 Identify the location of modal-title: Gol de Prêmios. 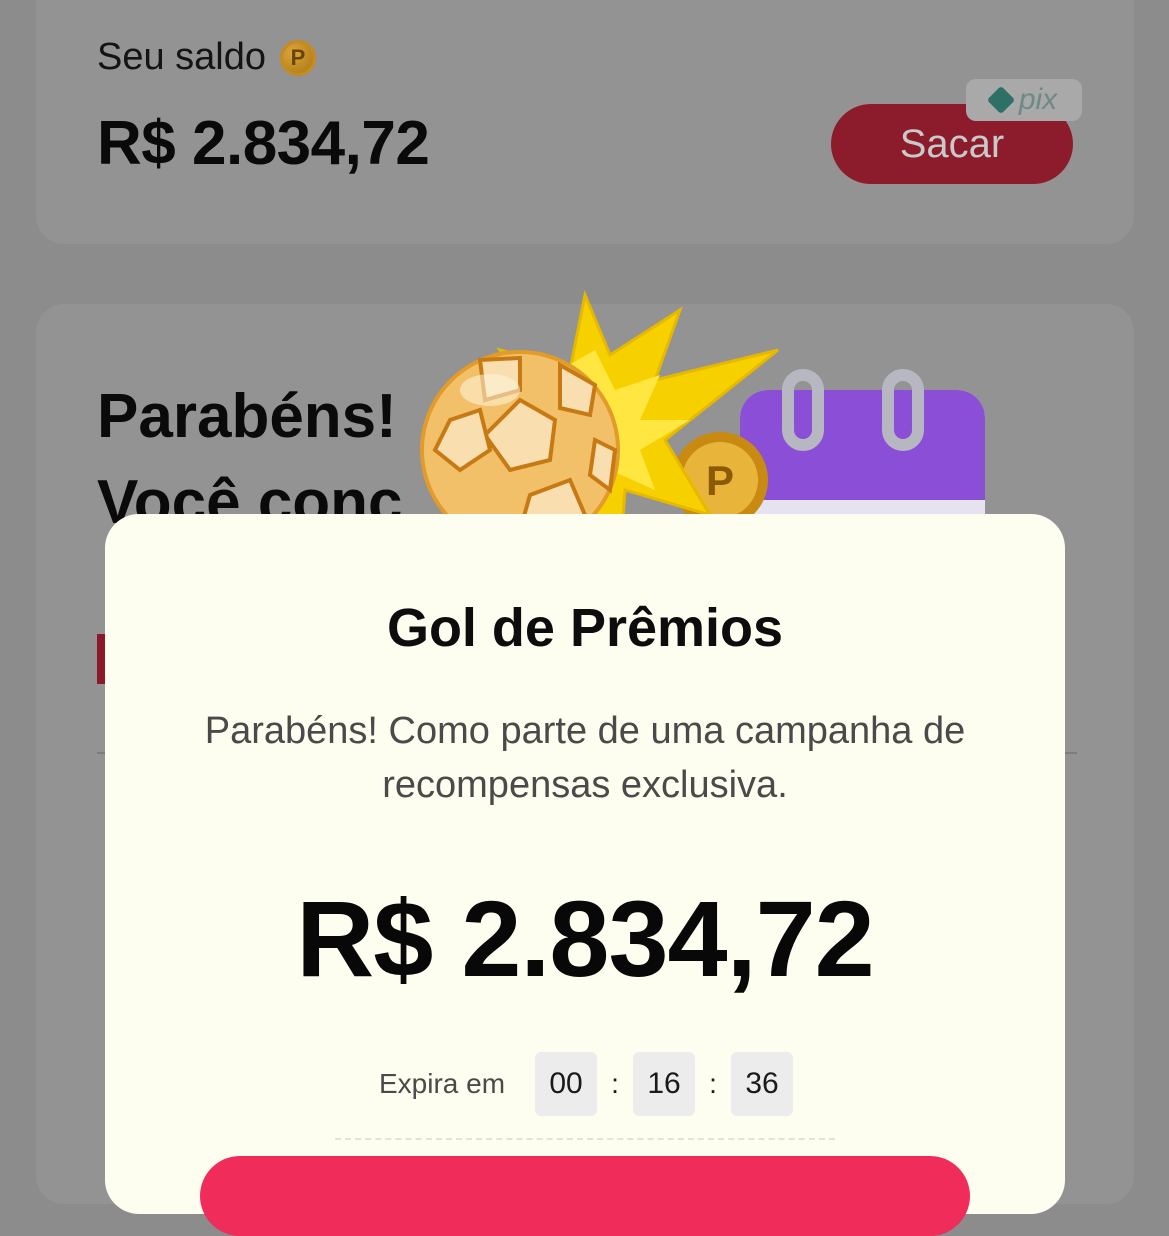
(585, 628).